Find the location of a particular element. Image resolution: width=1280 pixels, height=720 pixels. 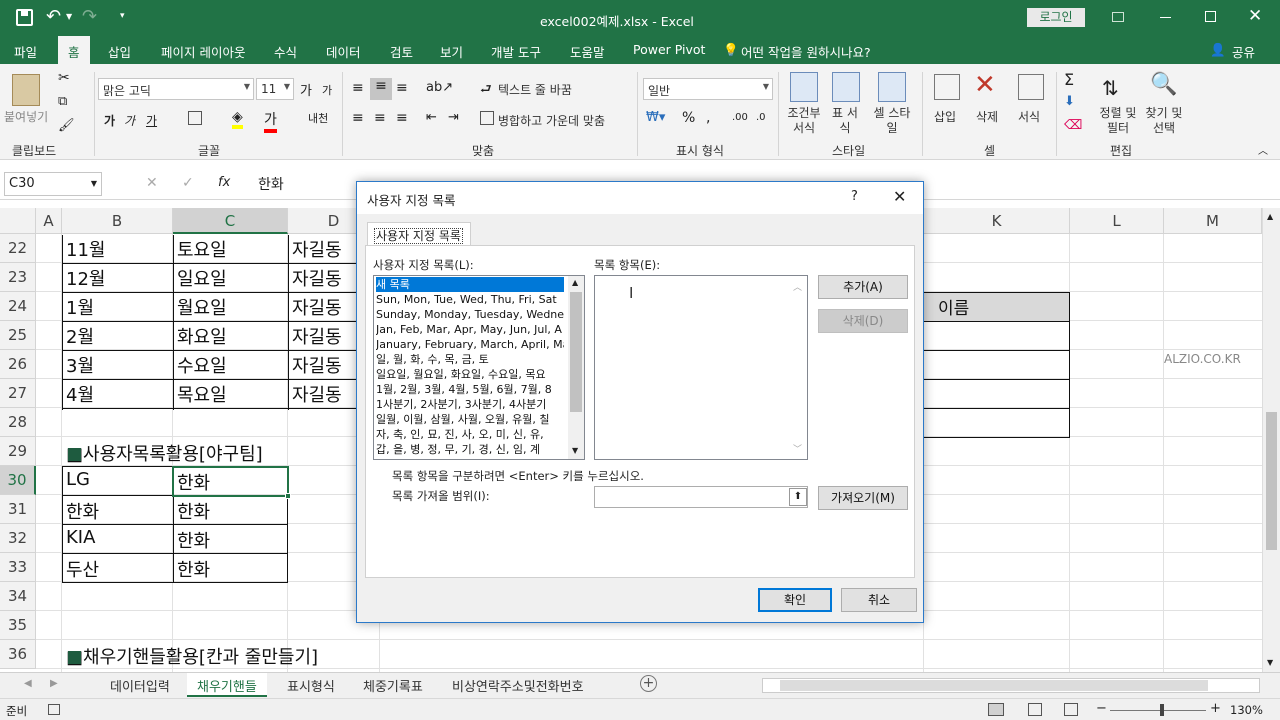

cell-d26: 자길동 is located at coordinates (315, 365).